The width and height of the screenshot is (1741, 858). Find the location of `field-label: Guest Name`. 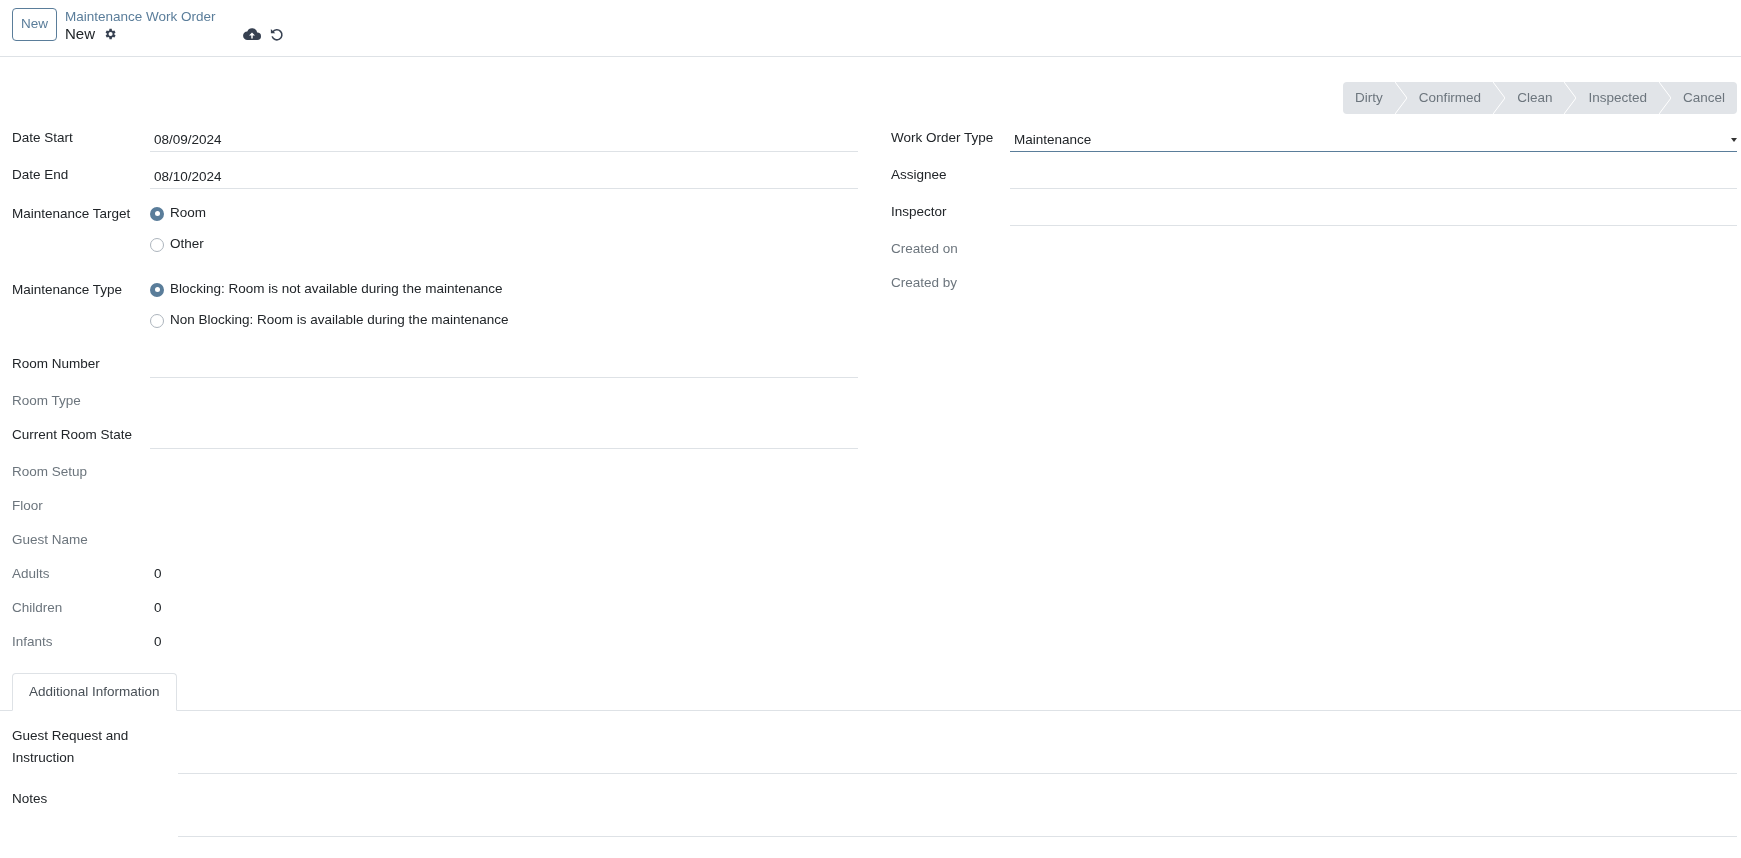

field-label: Guest Name is located at coordinates (50, 540).